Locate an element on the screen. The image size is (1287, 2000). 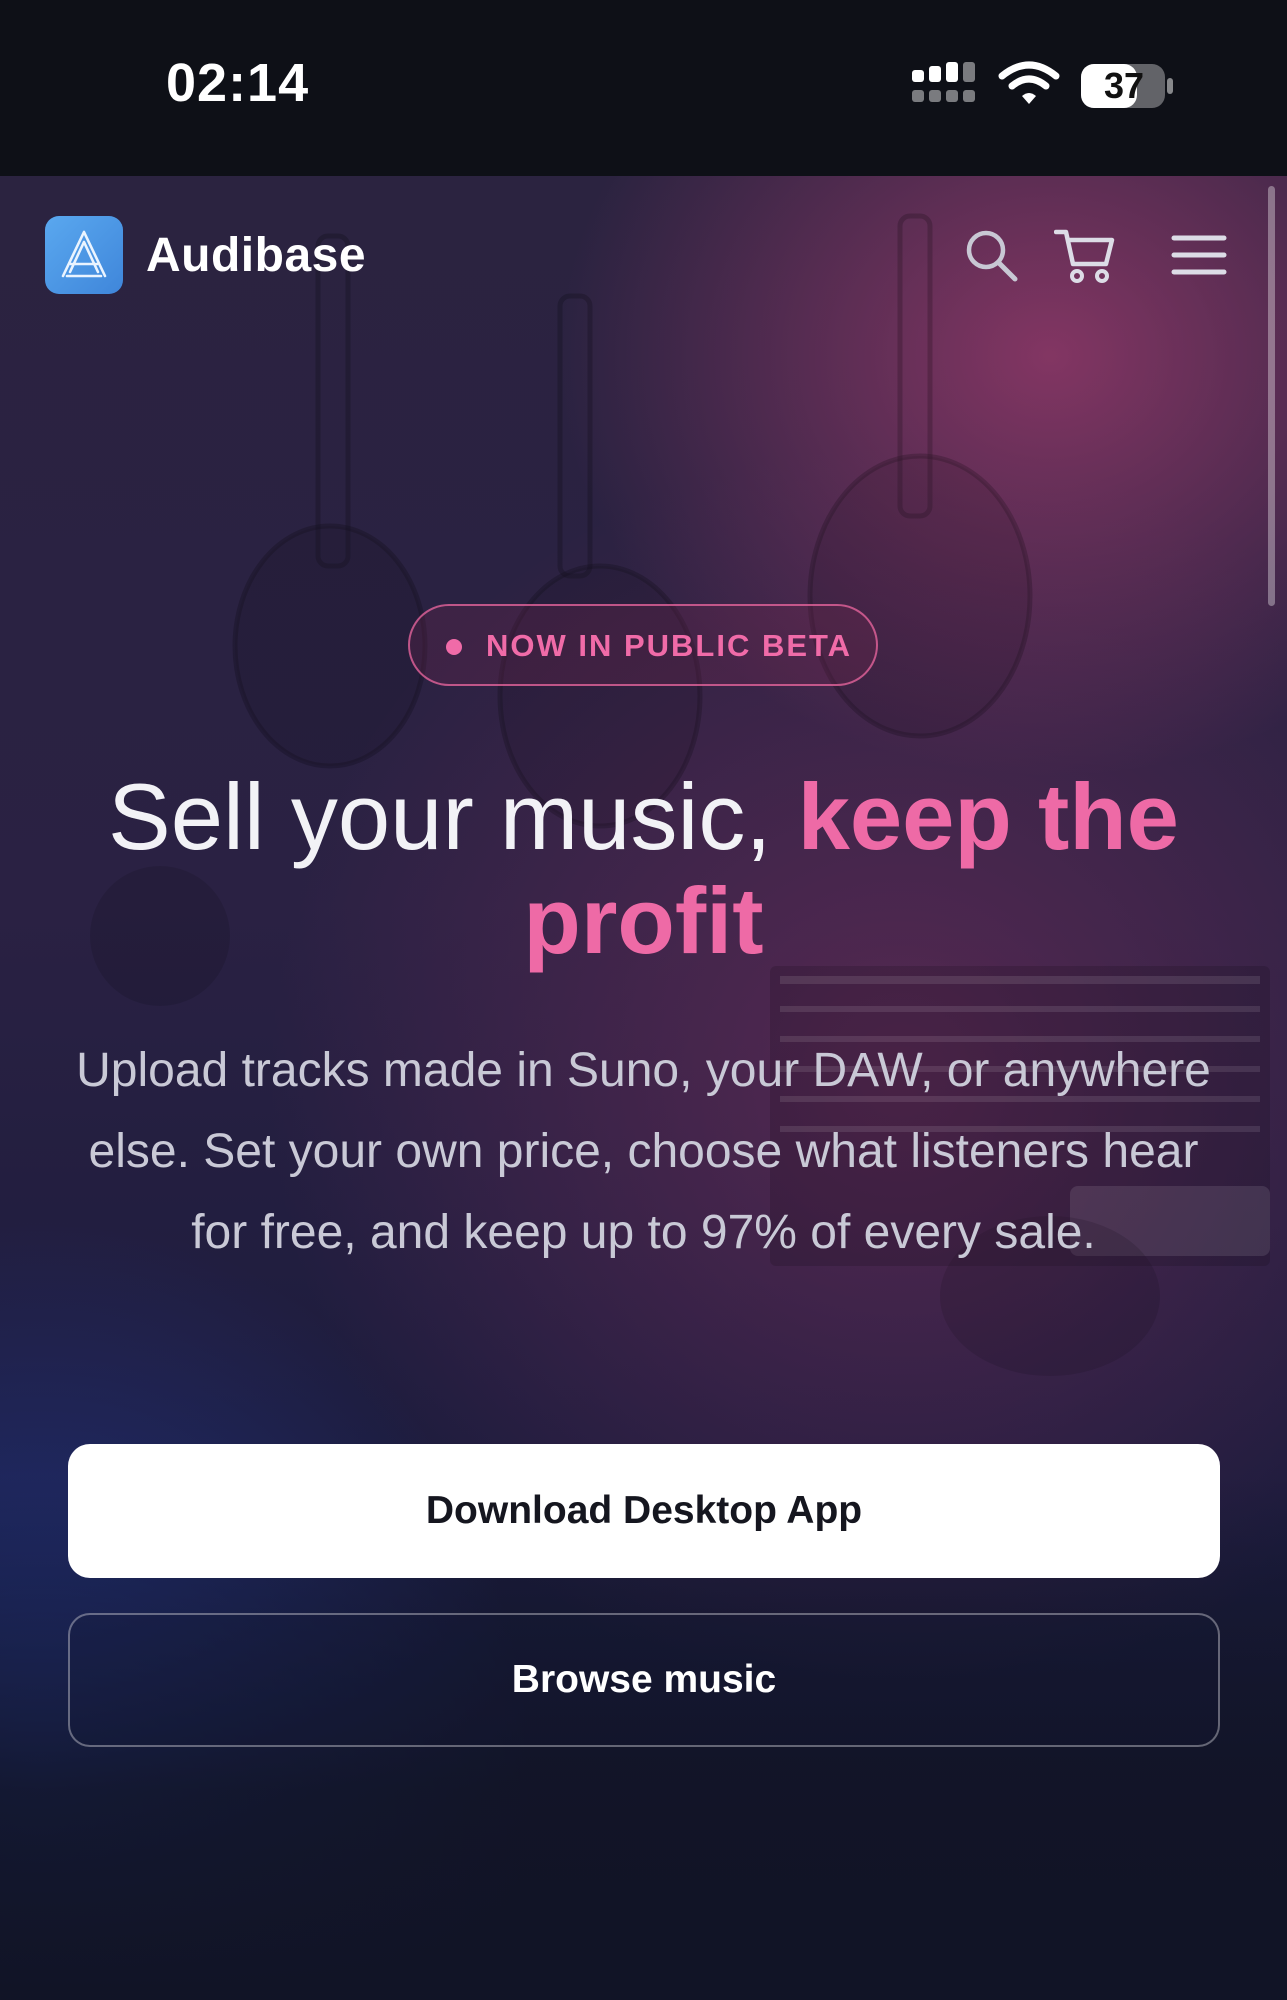
logo-icon is located at coordinates (84, 255).